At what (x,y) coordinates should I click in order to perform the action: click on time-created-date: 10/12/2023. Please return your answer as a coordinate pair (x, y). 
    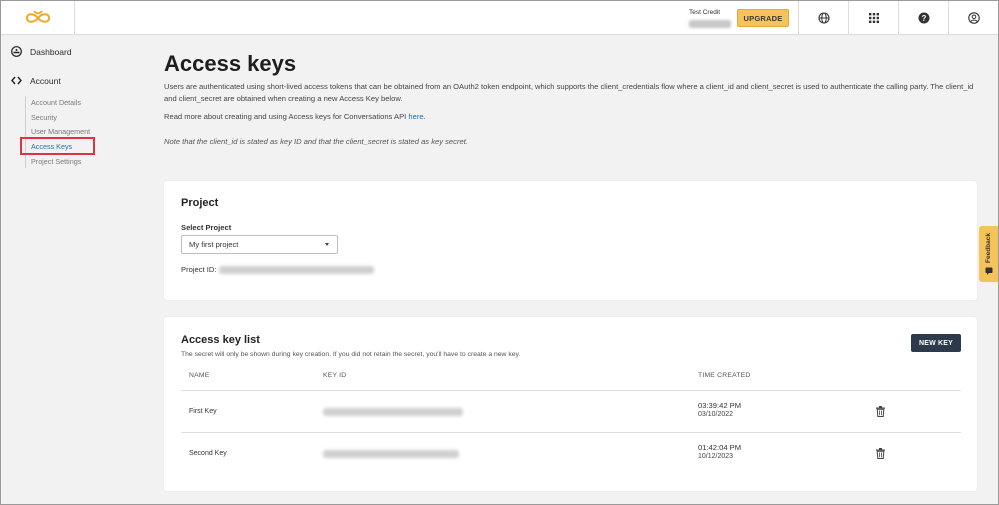
    Looking at the image, I should click on (716, 456).